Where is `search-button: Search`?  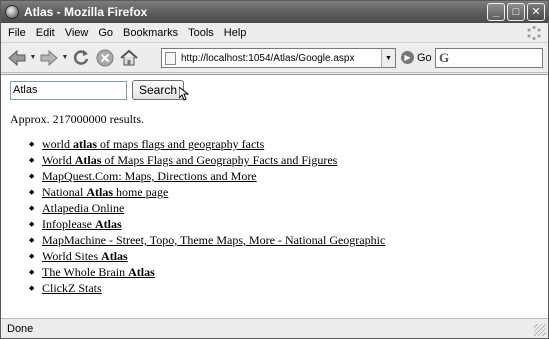
search-button: Search is located at coordinates (161, 90).